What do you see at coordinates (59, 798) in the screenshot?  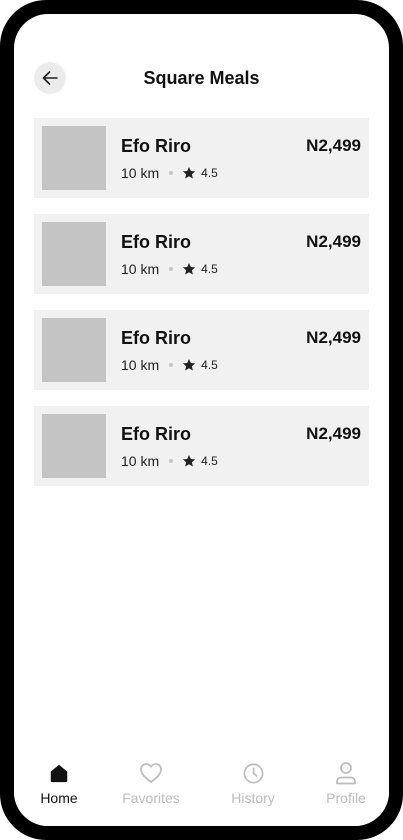 I see `nav-label: Home` at bounding box center [59, 798].